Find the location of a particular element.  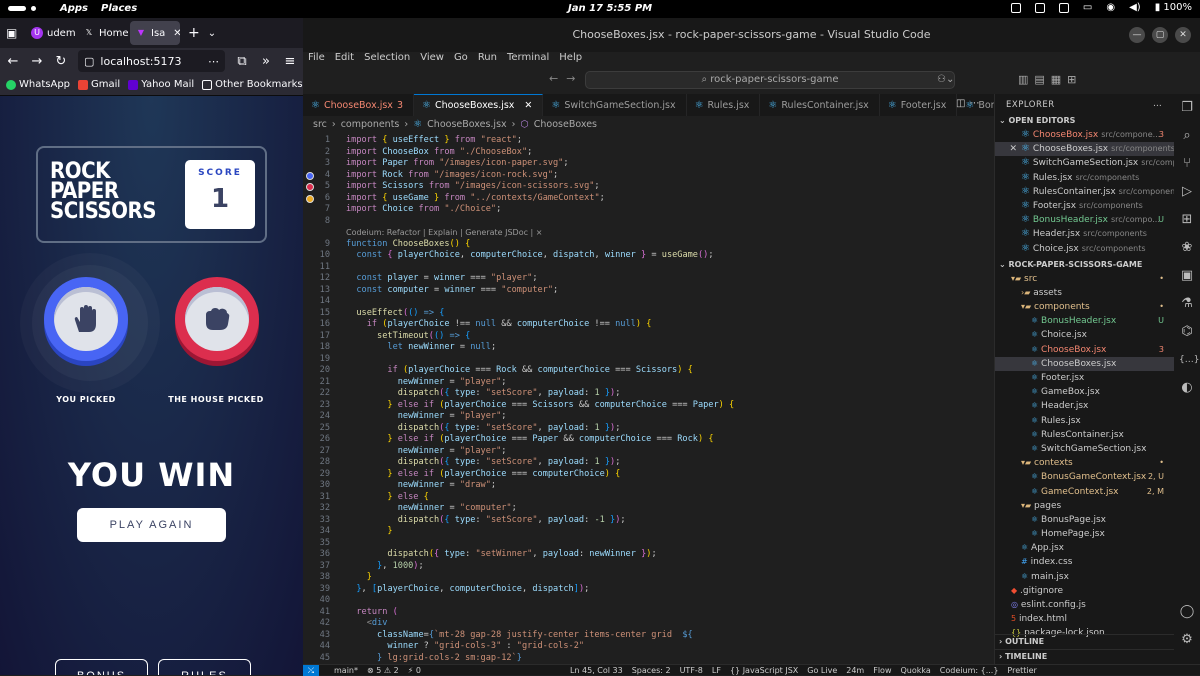

tree-item: ⚛ GameBox.jsx is located at coordinates (1084, 392).